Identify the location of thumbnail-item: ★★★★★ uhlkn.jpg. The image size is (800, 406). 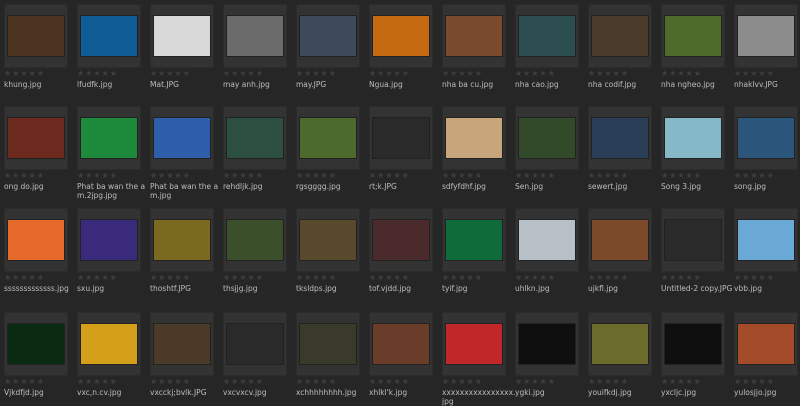
(549, 250).